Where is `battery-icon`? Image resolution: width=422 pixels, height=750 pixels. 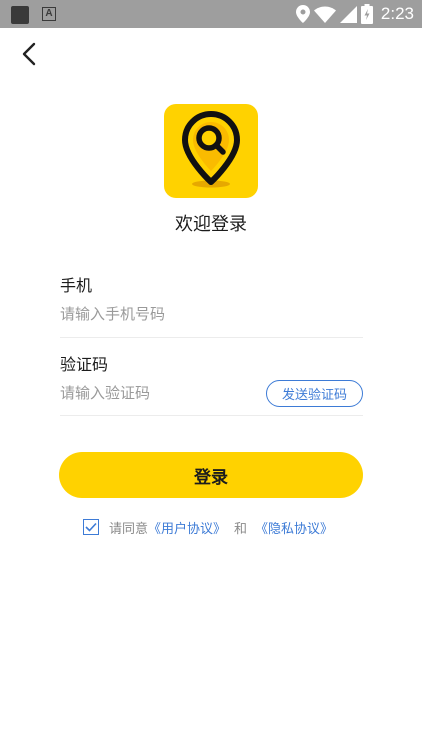
battery-icon is located at coordinates (366, 14).